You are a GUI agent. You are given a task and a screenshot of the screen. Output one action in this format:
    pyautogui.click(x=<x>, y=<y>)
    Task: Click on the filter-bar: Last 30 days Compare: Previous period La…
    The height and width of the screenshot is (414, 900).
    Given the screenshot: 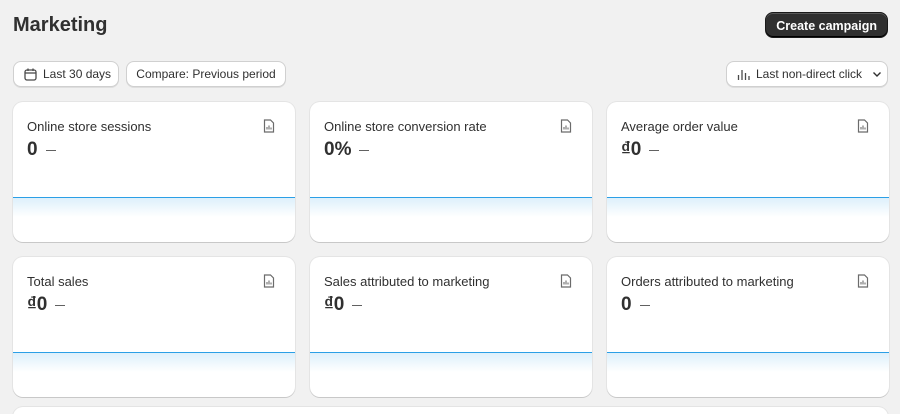 What is the action you would take?
    pyautogui.click(x=450, y=74)
    